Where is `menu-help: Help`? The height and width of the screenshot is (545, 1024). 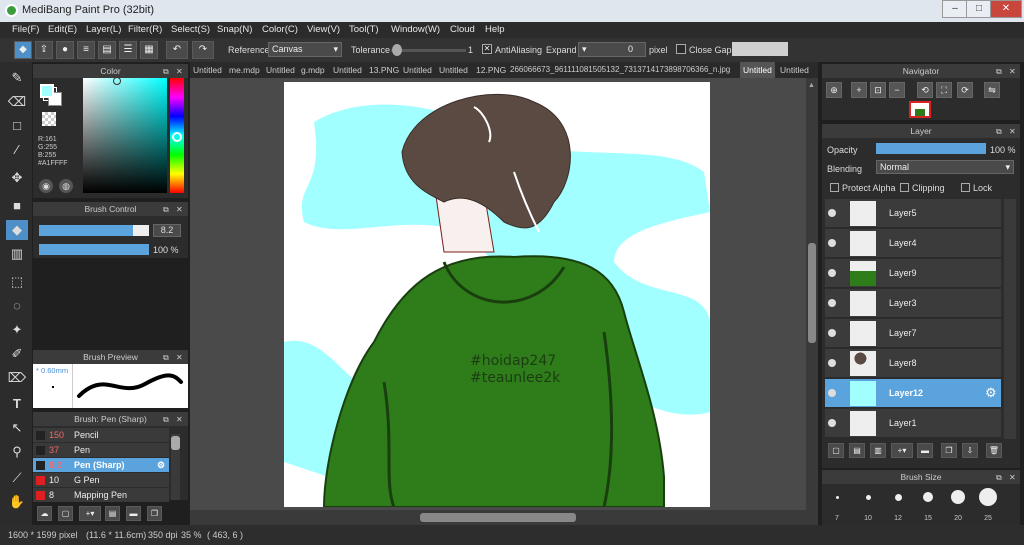 menu-help: Help is located at coordinates (495, 29).